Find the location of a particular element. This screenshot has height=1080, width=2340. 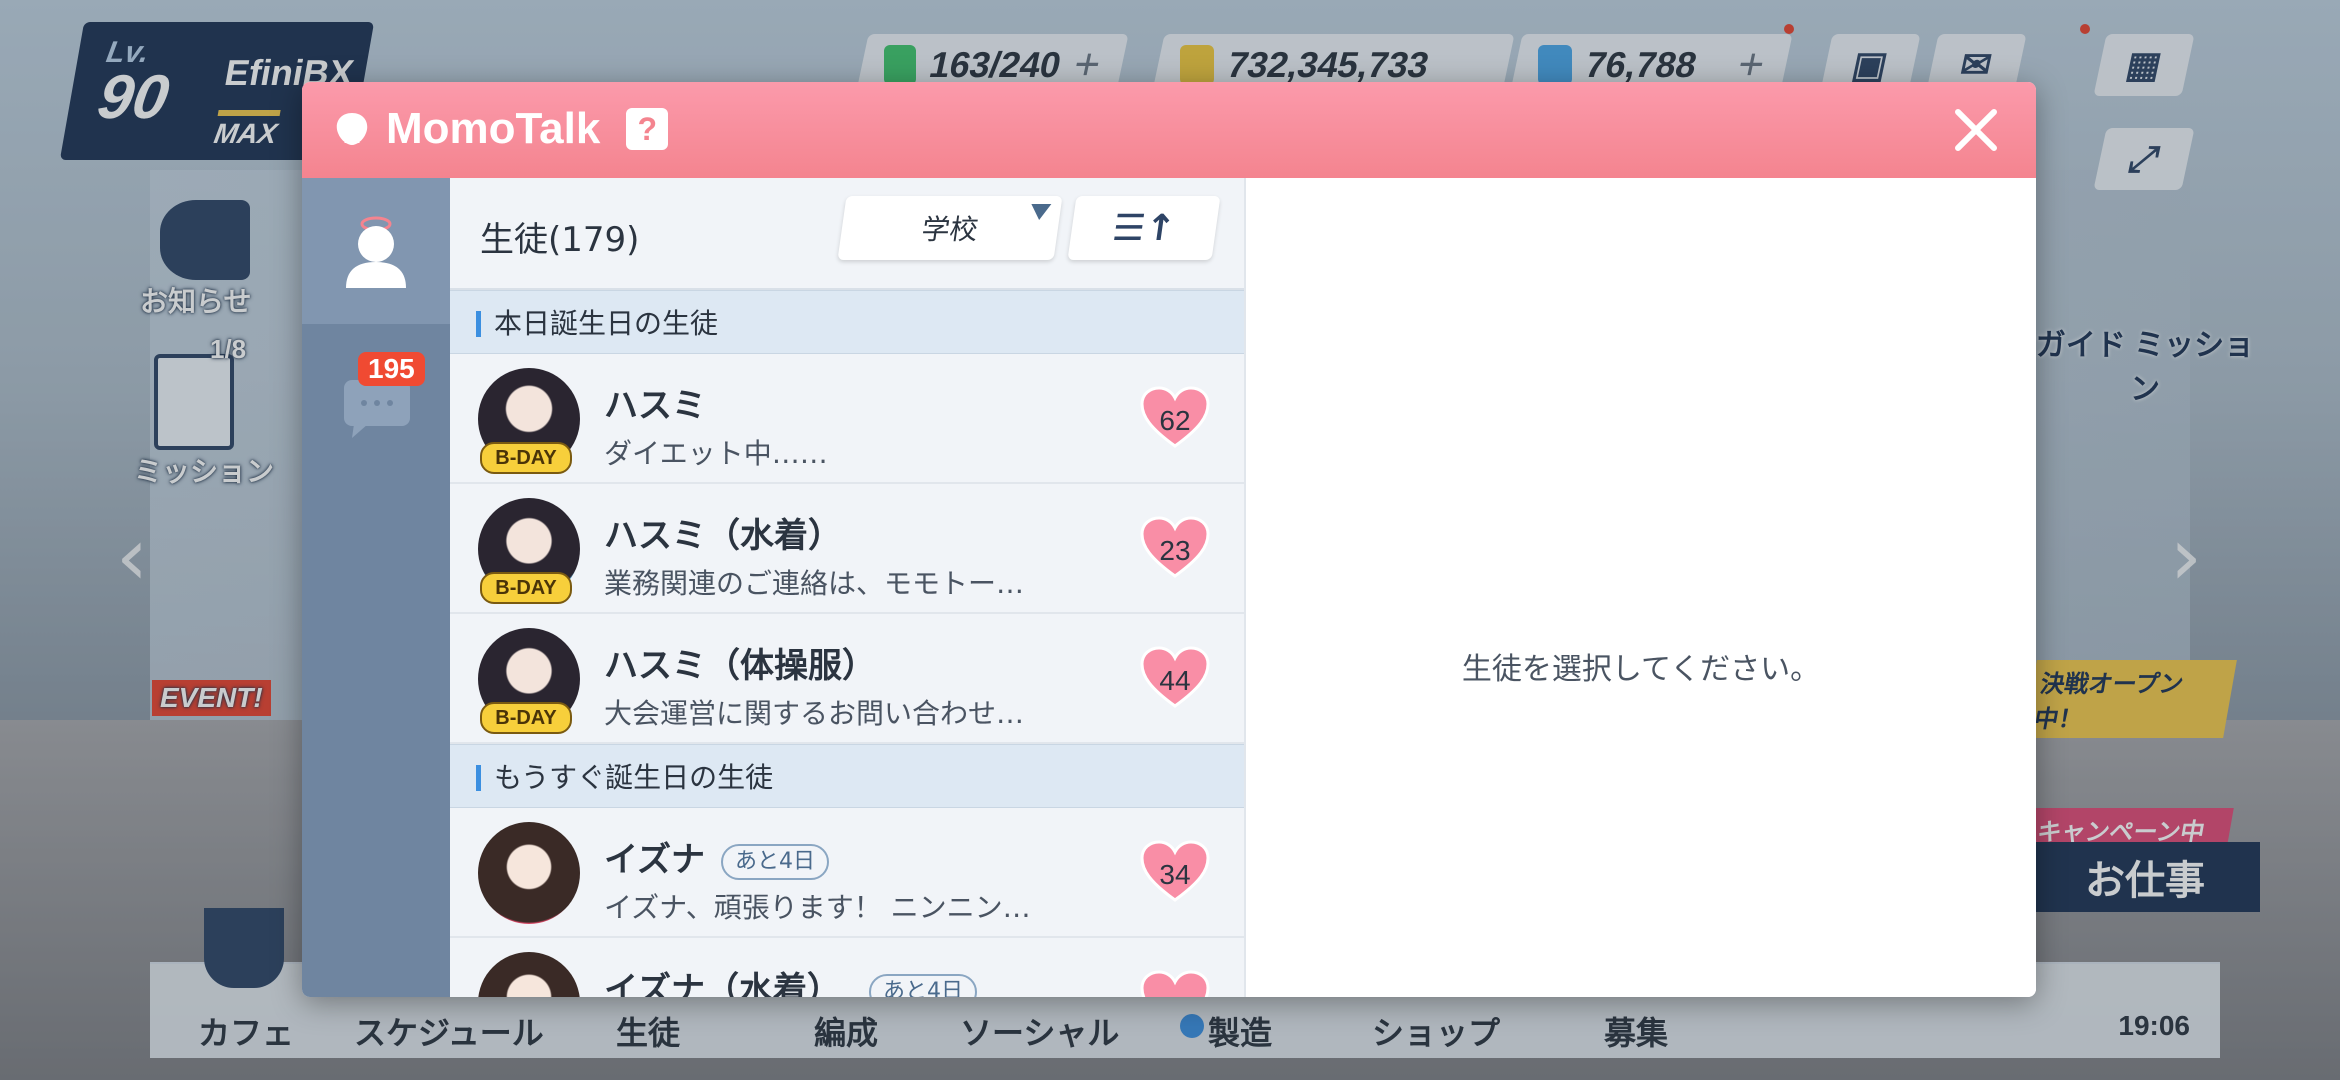

bond-heart is located at coordinates (1175, 983).